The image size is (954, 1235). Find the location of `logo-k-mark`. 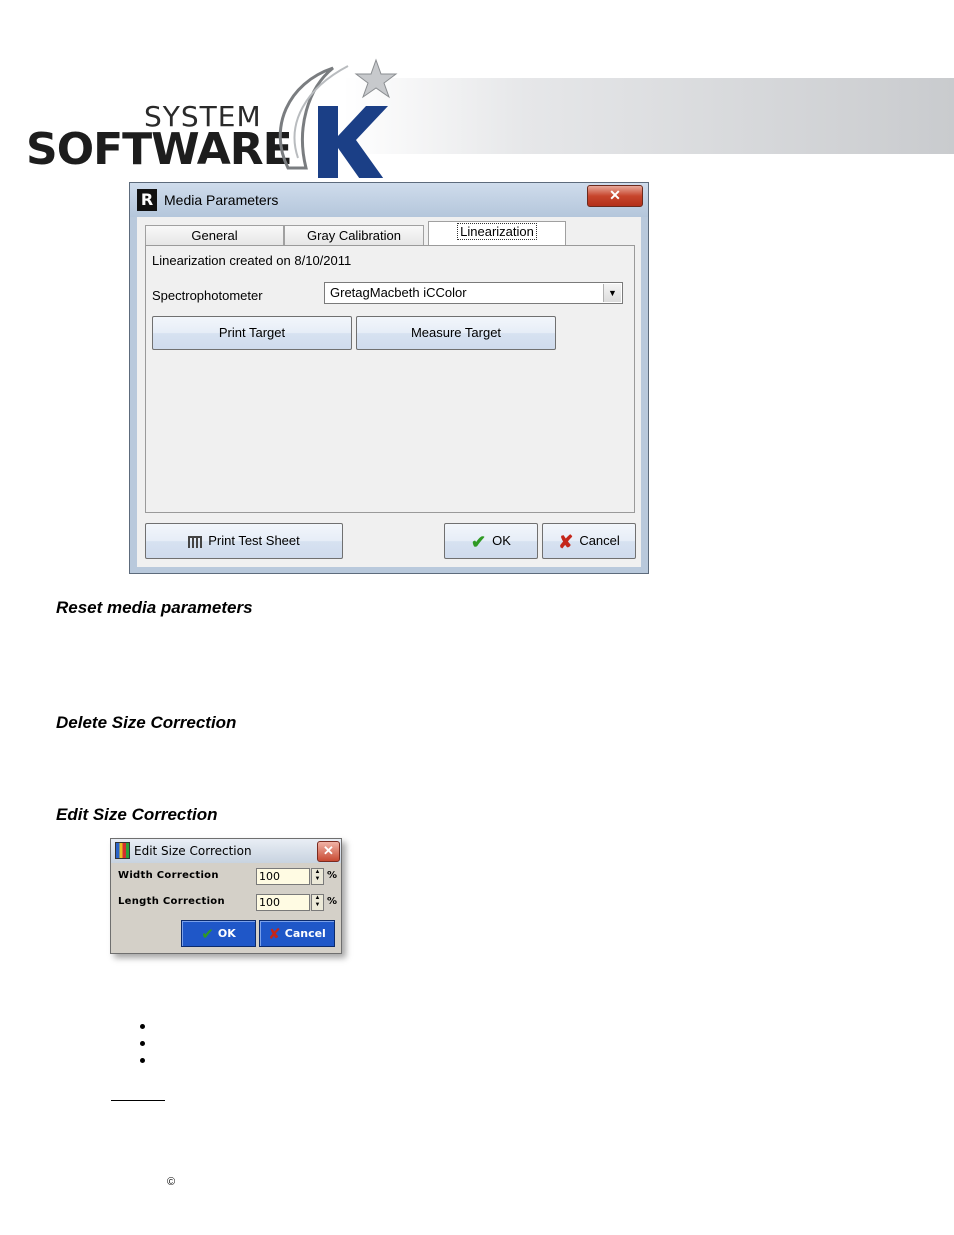

logo-k-mark is located at coordinates (338, 118).